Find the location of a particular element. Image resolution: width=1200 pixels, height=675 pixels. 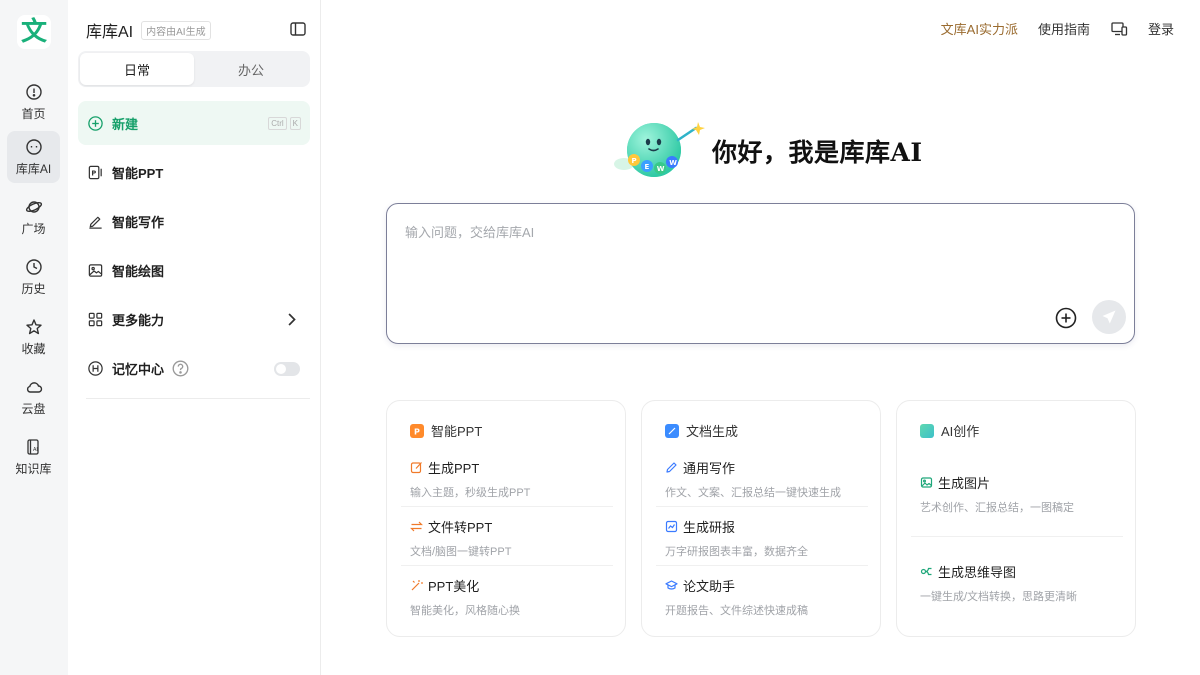

feature-desc: 开题报告、文件综述快速成稿 is located at coordinates (736, 611).